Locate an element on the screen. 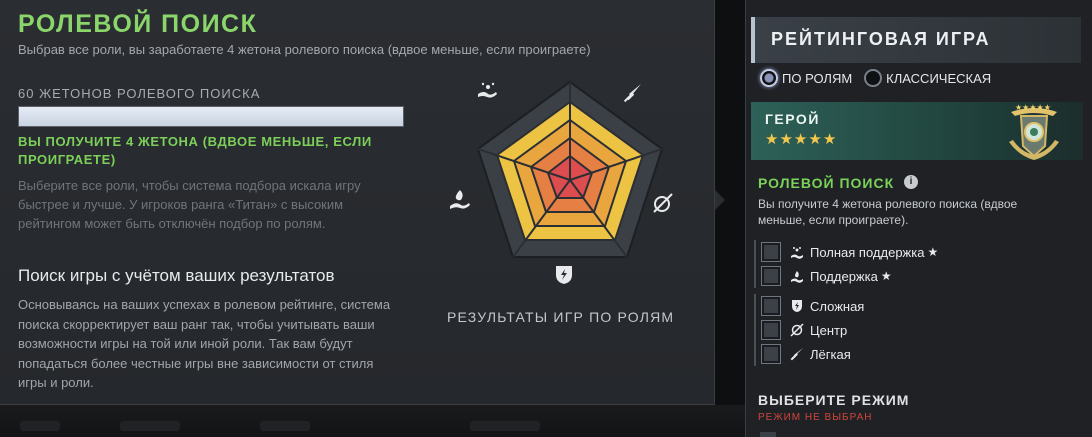  support-icon is located at coordinates (797, 276).